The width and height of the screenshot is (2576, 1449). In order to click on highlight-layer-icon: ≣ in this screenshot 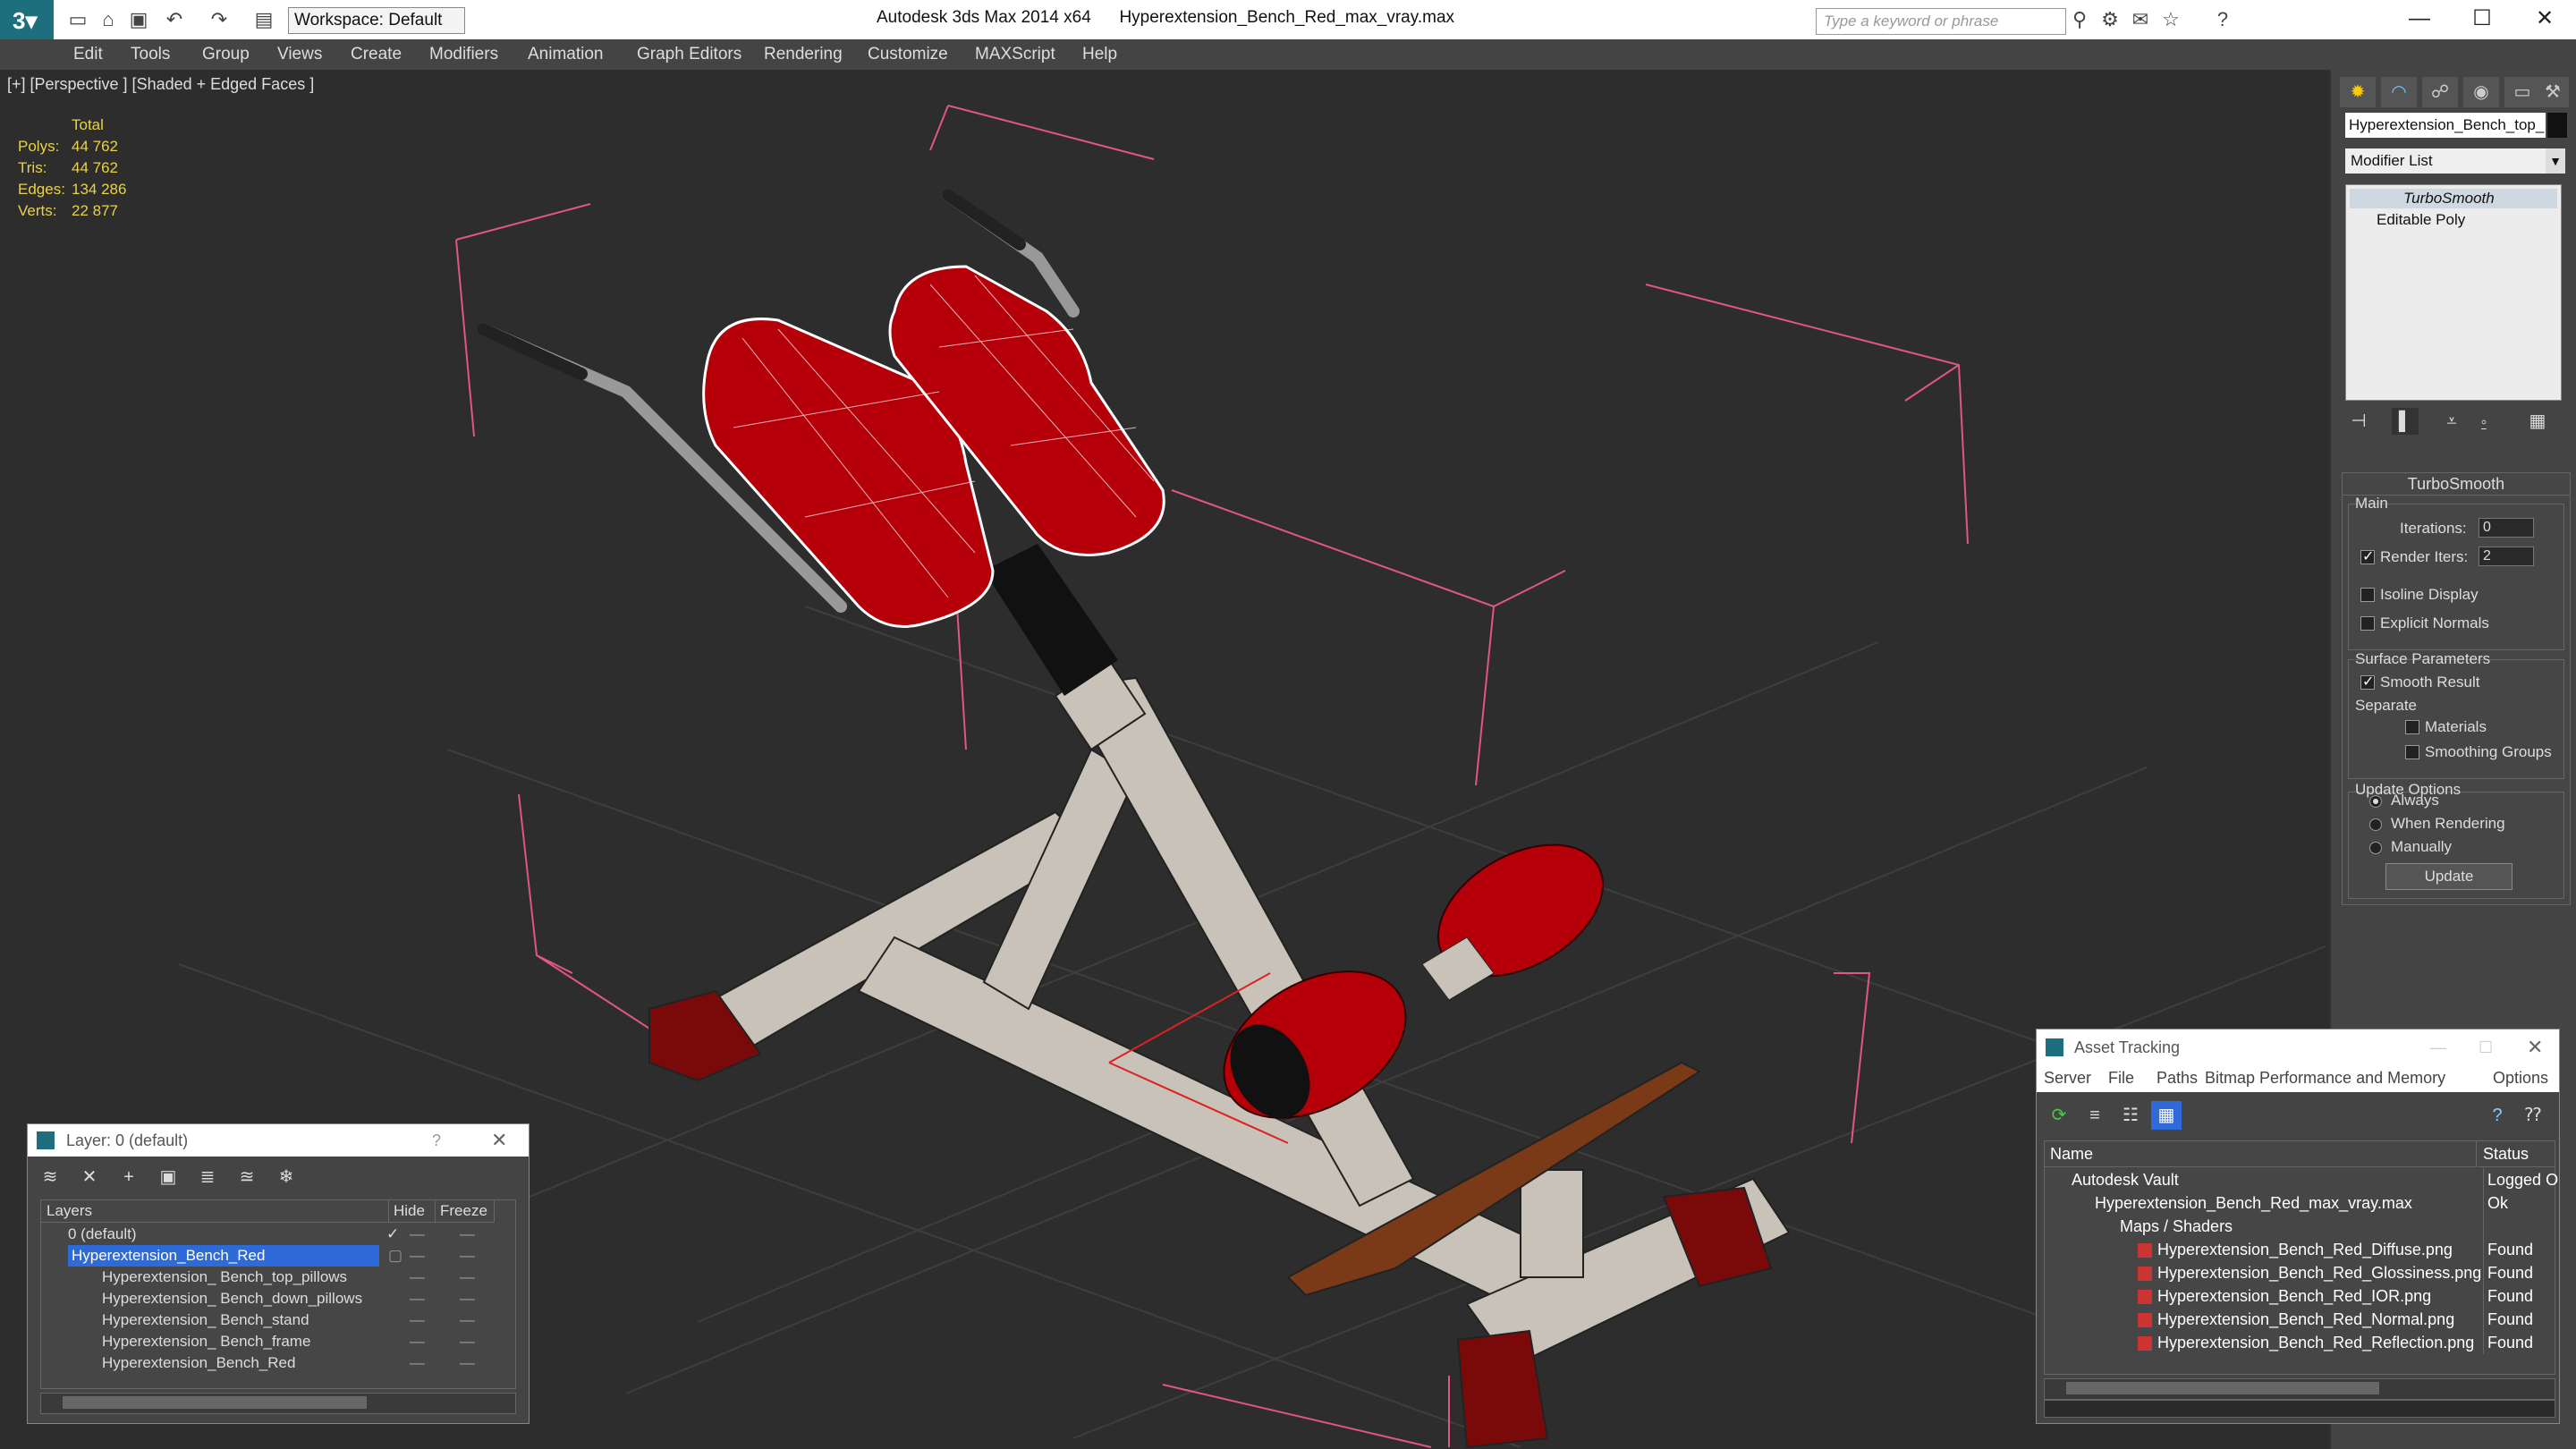, I will do `click(207, 1177)`.